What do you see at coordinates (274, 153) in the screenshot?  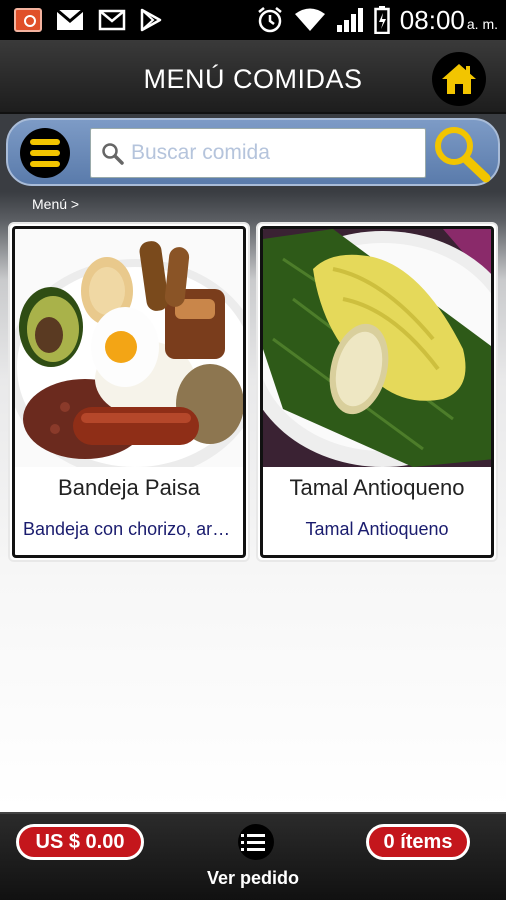 I see `search-input` at bounding box center [274, 153].